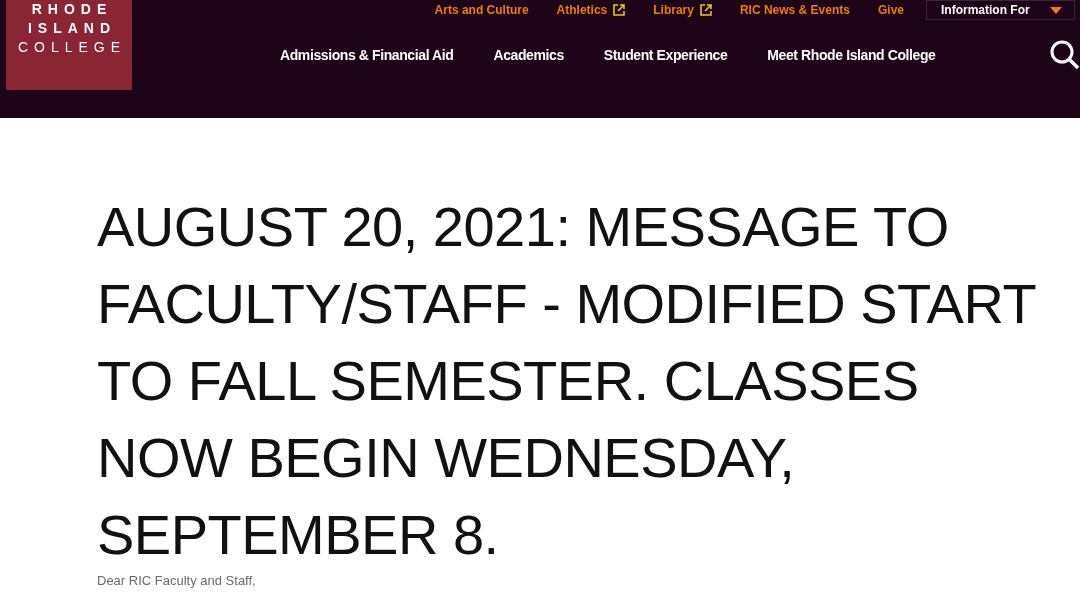 This screenshot has height=598, width=1080. Describe the element at coordinates (69, 45) in the screenshot. I see `college-logo: RHODE ISLAND COLLEGE` at that location.